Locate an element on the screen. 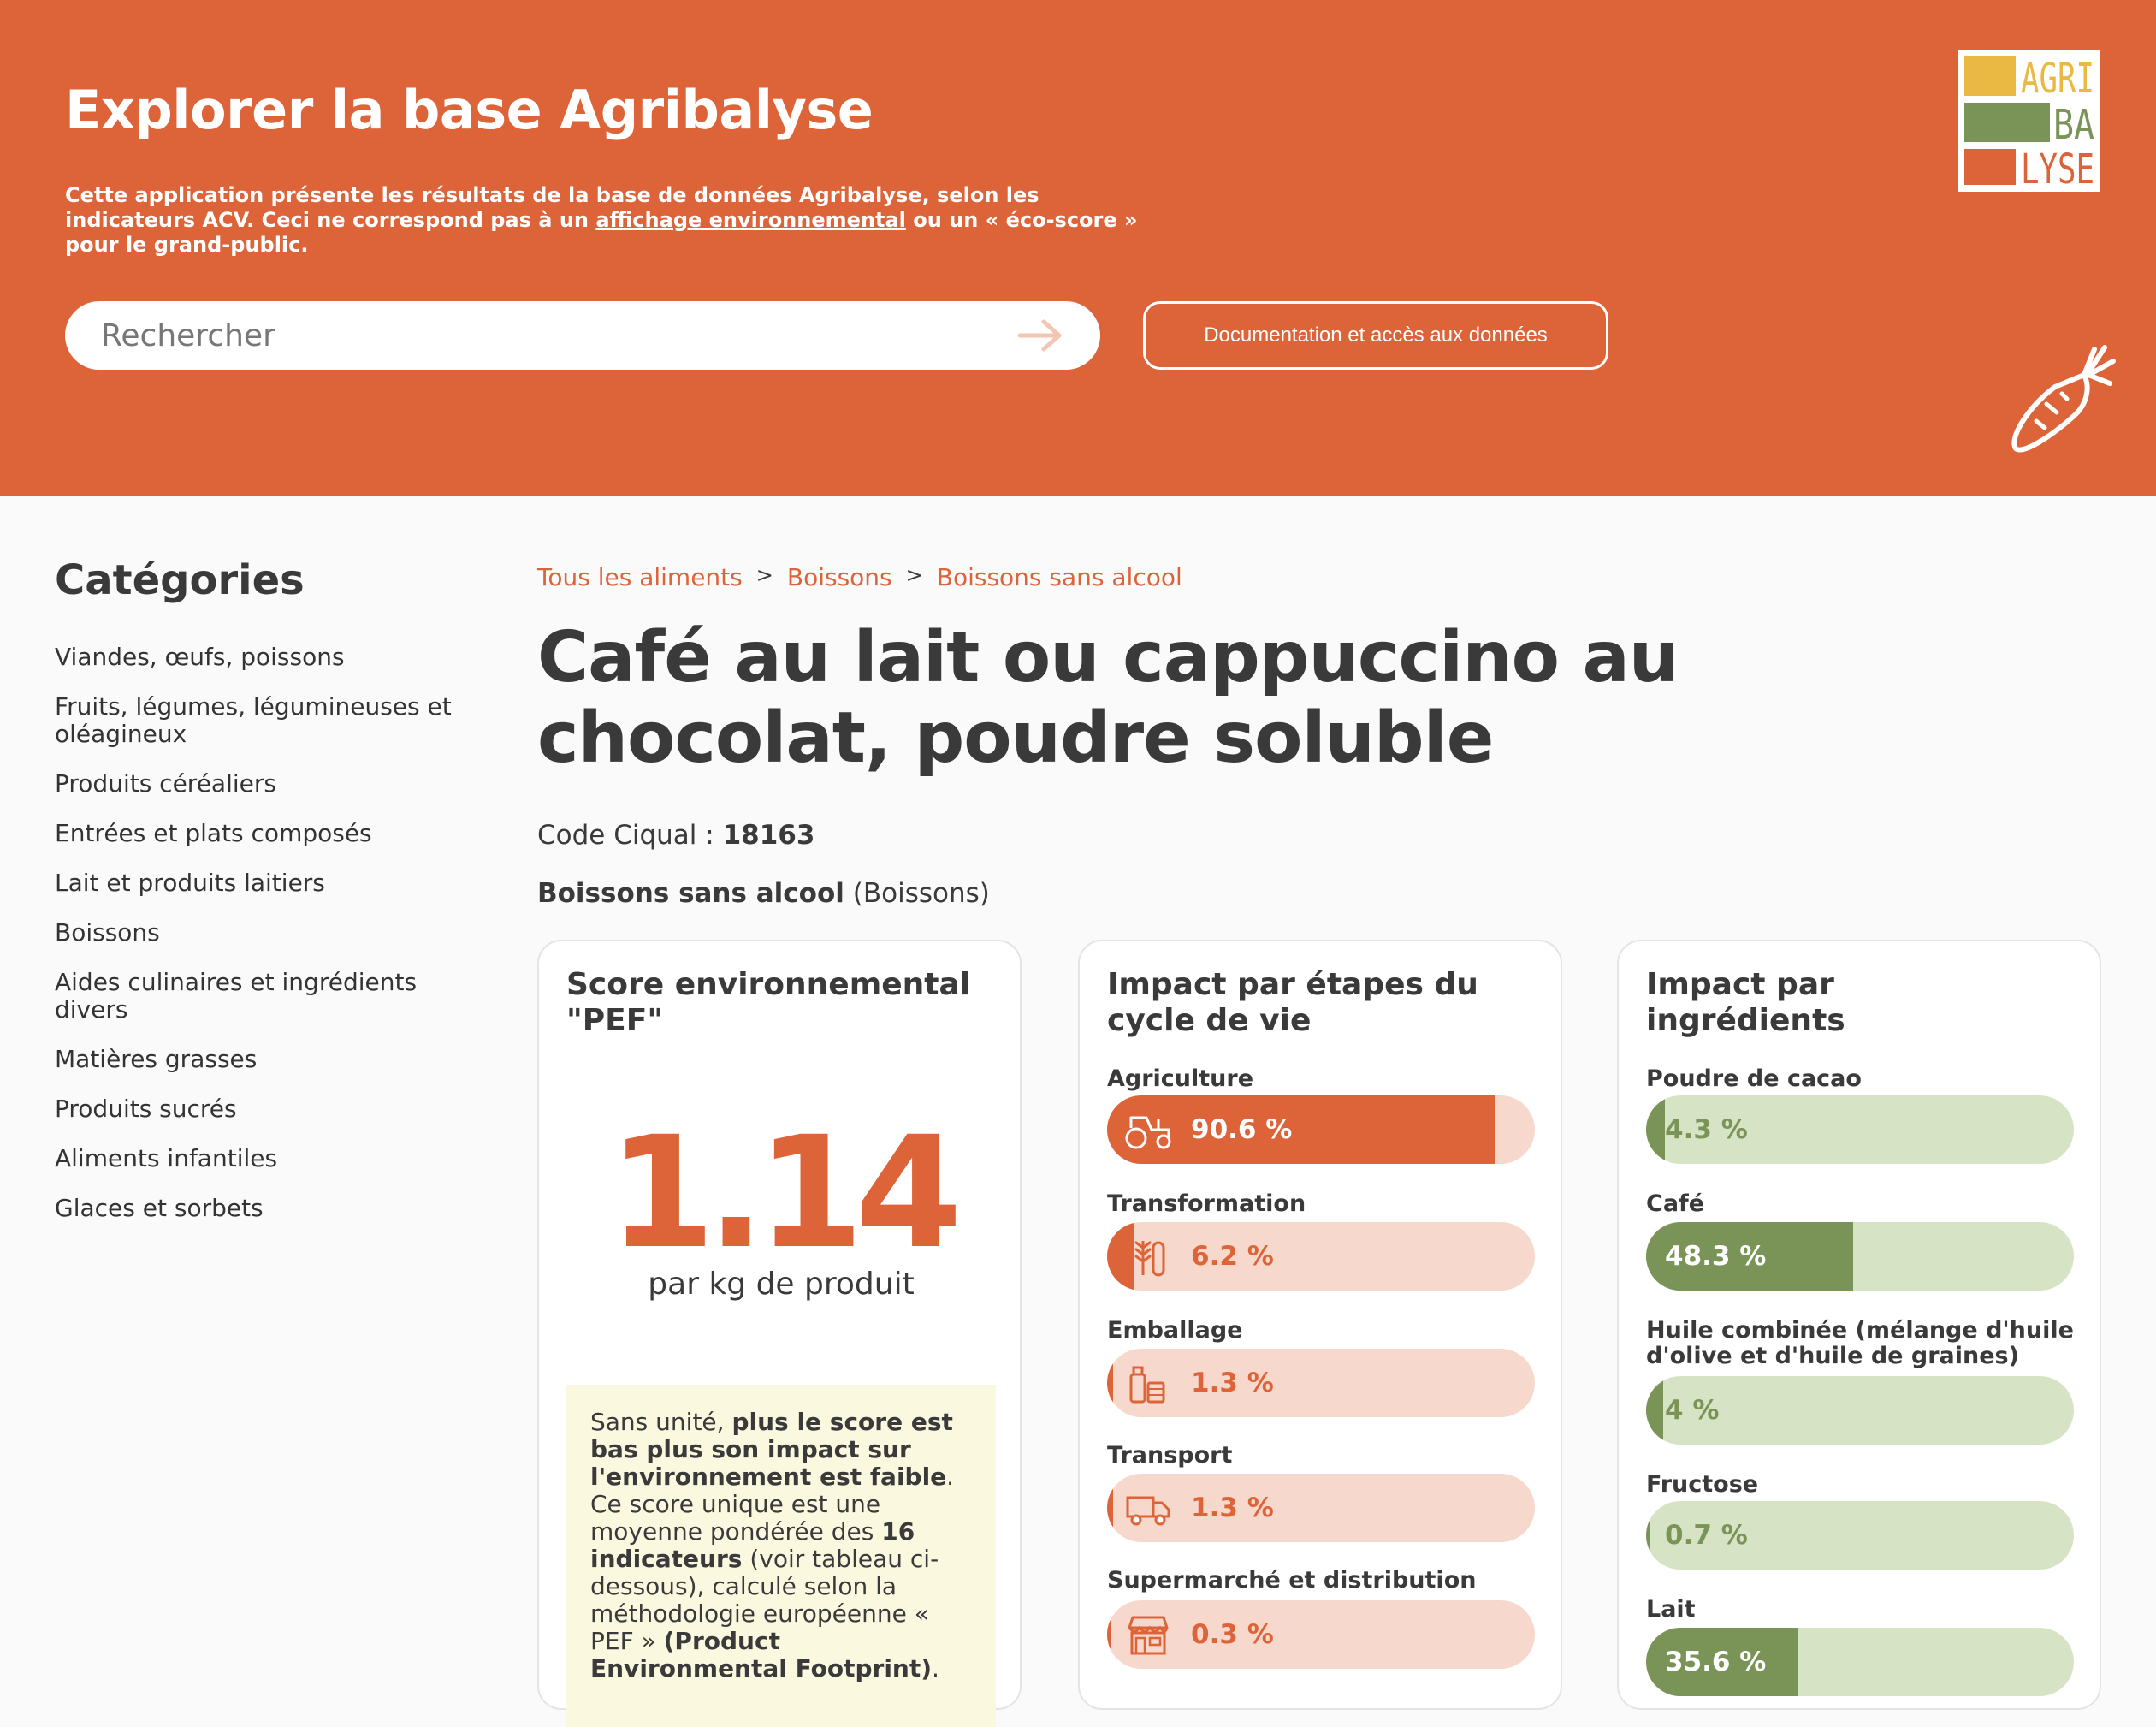  category-item: Aliments infantiles is located at coordinates (269, 1159).